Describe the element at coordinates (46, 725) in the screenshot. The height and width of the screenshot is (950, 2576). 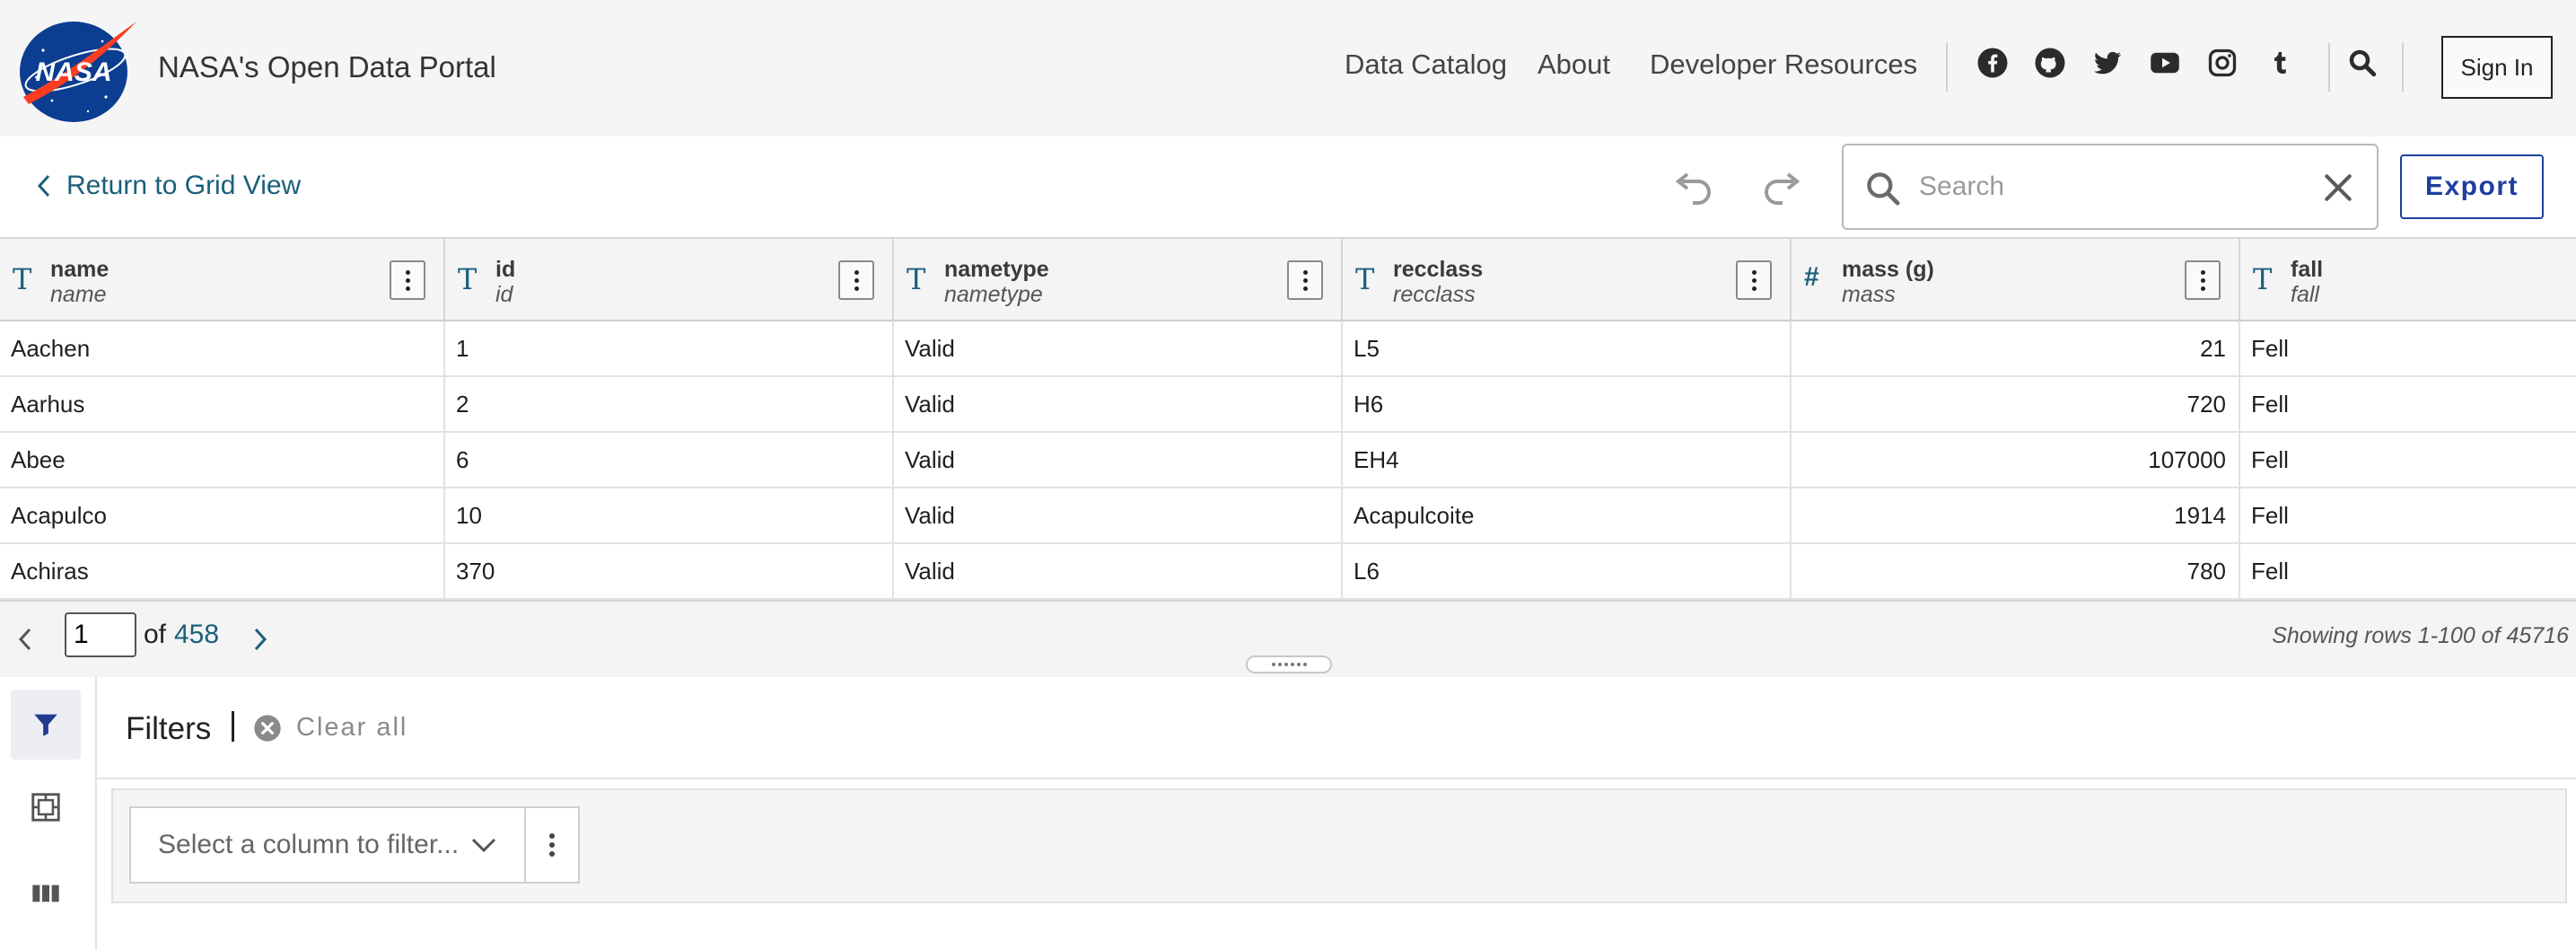
I see `filter-tab-button` at that location.